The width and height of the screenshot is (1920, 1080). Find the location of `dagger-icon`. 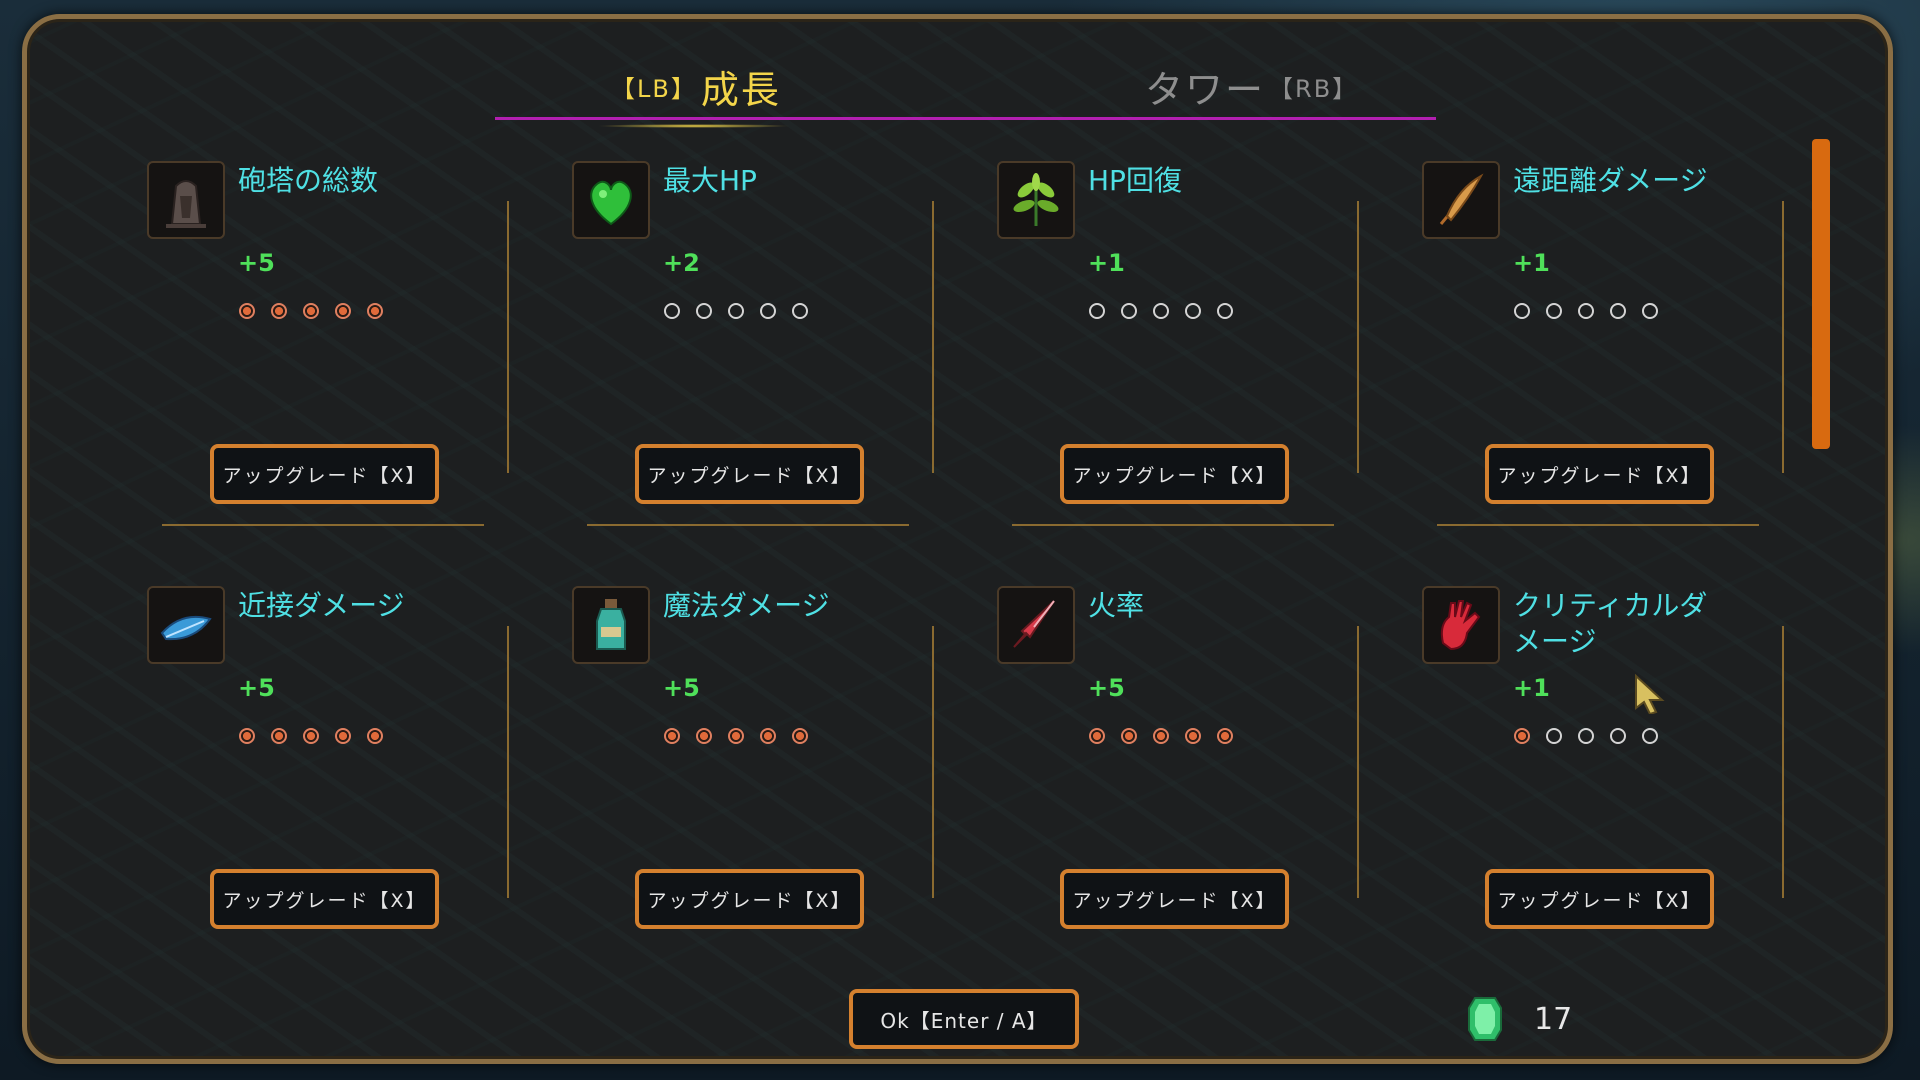

dagger-icon is located at coordinates (1036, 625).